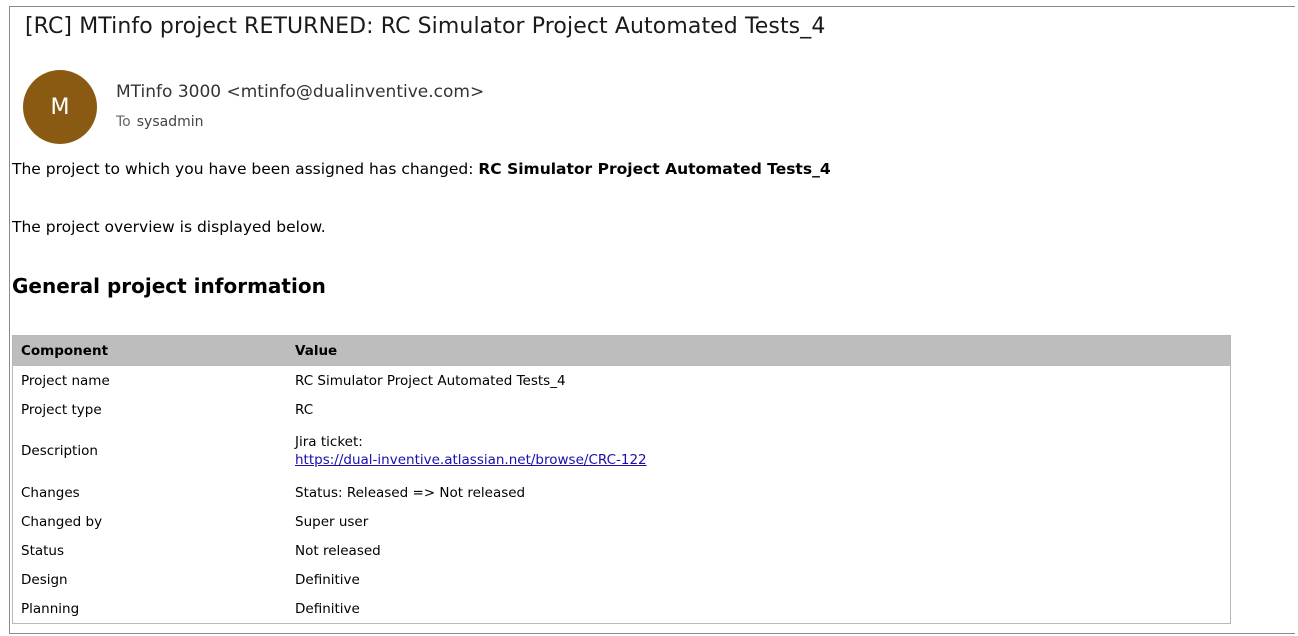 This screenshot has width=1298, height=636. I want to click on row-component: Project type, so click(61, 409).